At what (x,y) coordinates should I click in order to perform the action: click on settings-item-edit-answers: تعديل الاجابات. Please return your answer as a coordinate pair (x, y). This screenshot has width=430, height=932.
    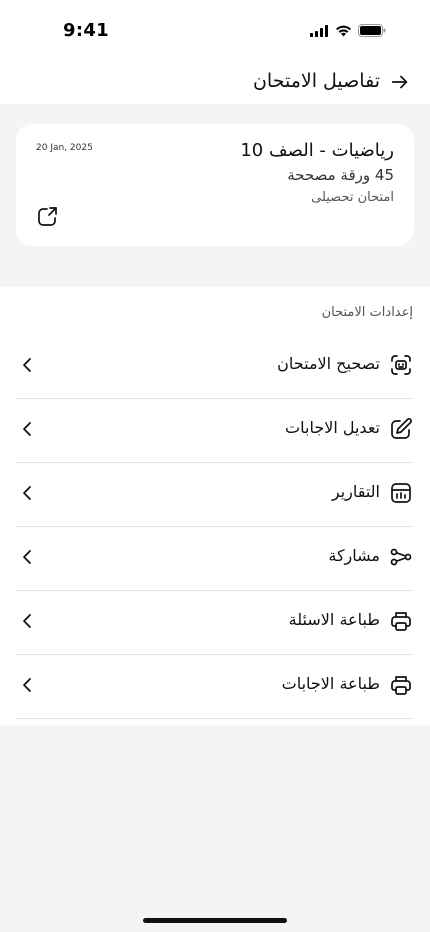
    Looking at the image, I should click on (214, 431).